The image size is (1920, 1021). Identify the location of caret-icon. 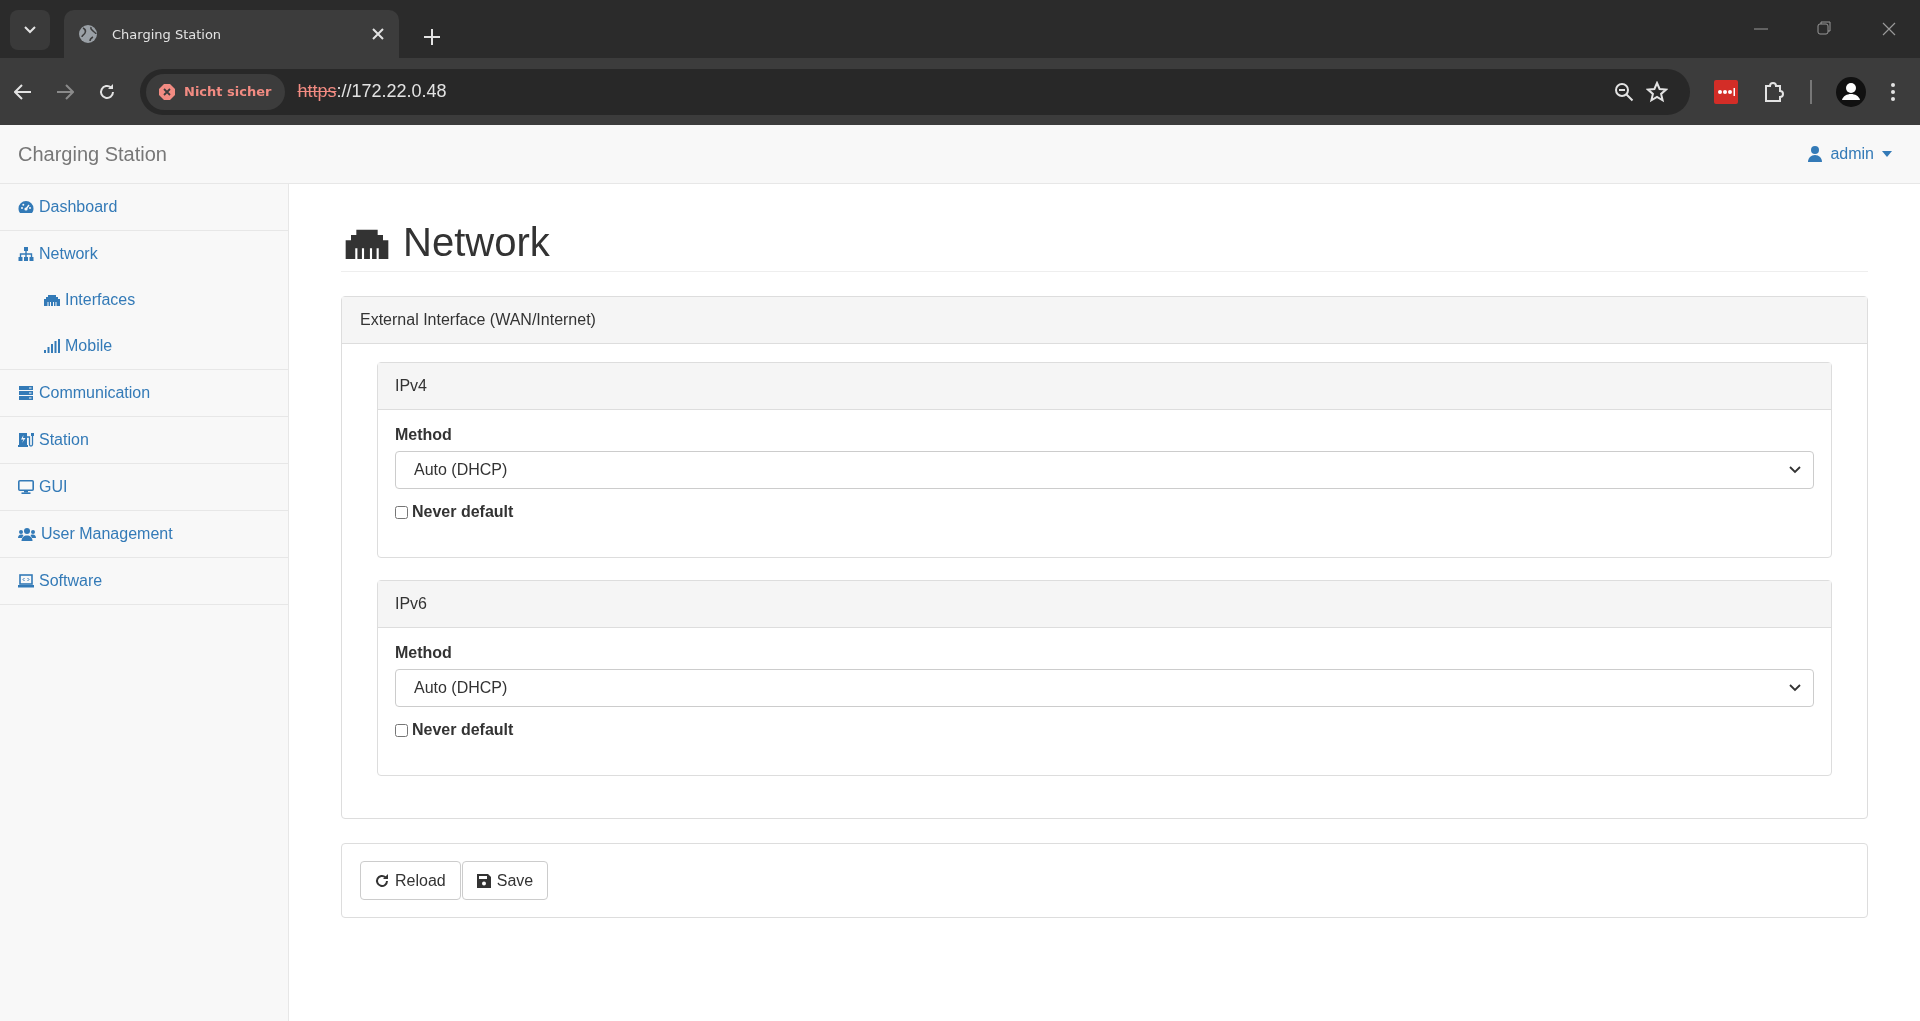
(1887, 154).